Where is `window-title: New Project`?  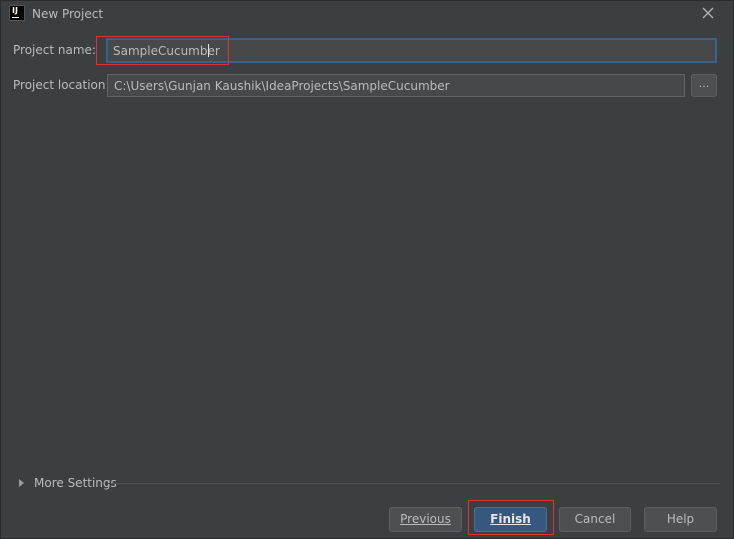
window-title: New Project is located at coordinates (68, 14).